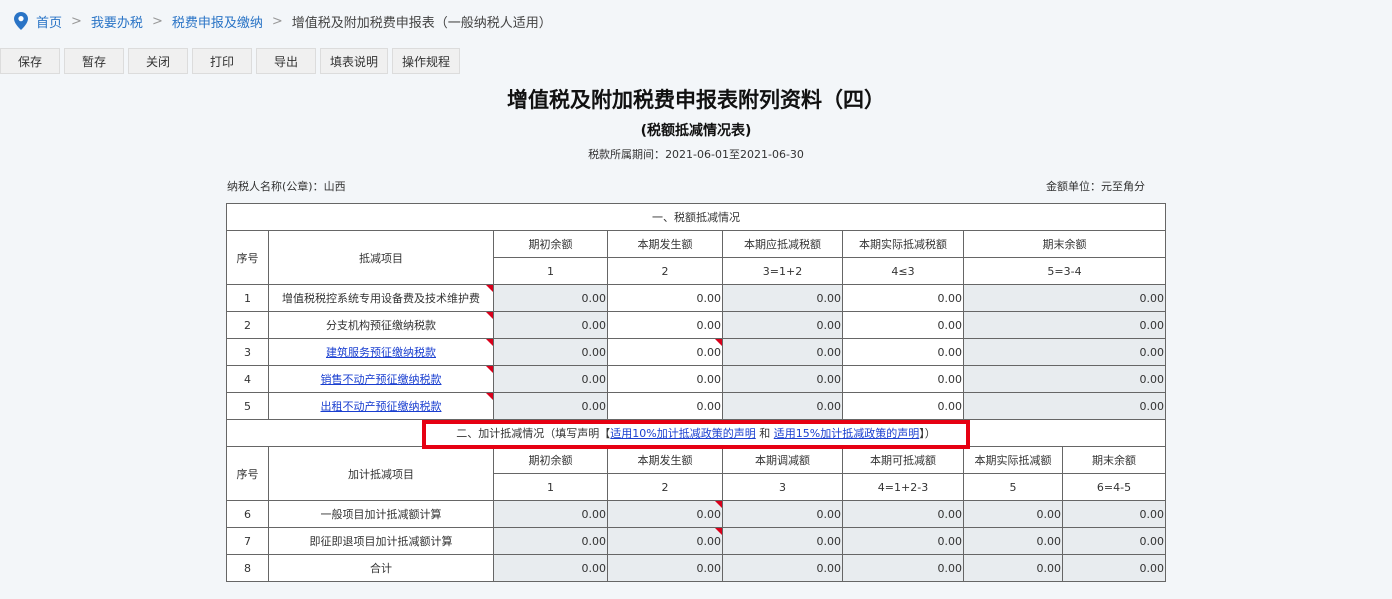 The width and height of the screenshot is (1392, 599). I want to click on header-item: 抵减项目, so click(381, 257).